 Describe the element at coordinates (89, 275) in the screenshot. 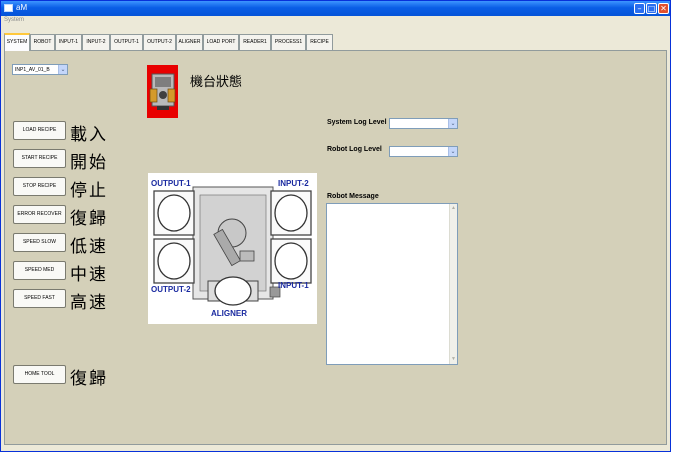

I see `speed-med-label: 中速` at that location.